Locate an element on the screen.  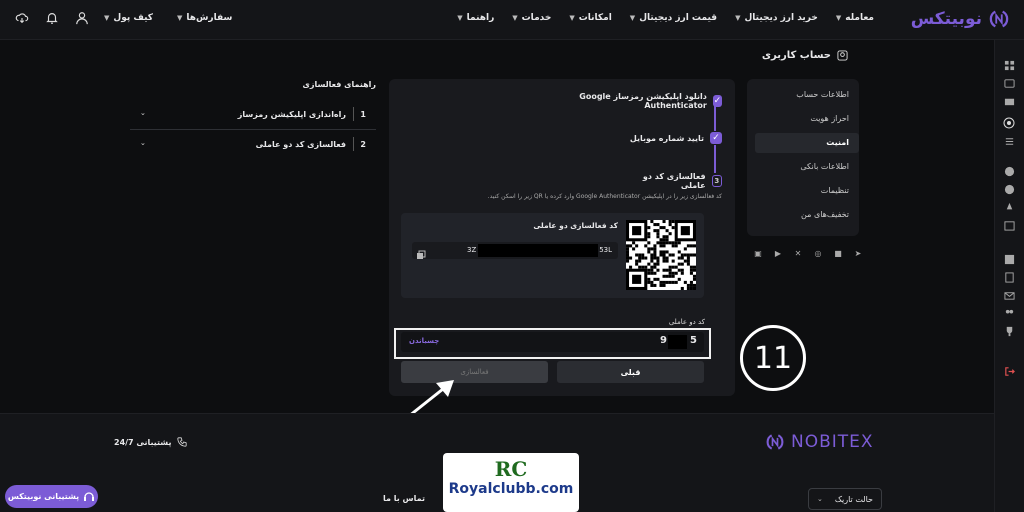
calendar-icon is located at coordinates (1009, 225).